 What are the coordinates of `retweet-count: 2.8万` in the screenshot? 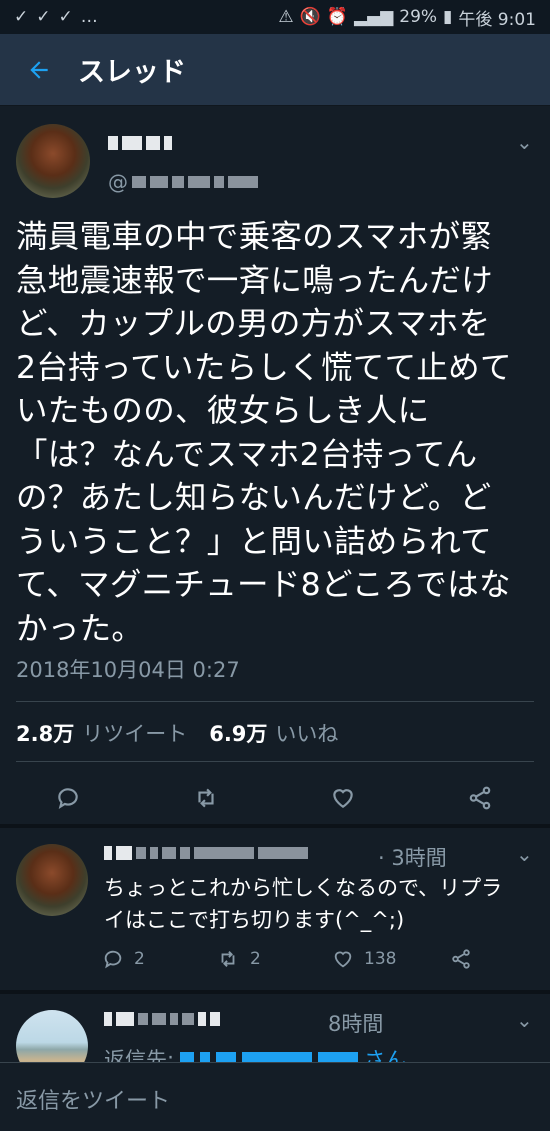 It's located at (45, 733).